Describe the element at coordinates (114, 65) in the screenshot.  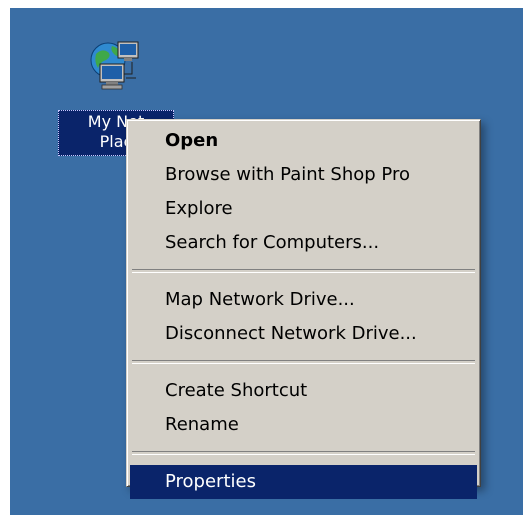
I see `network-places-icon` at that location.